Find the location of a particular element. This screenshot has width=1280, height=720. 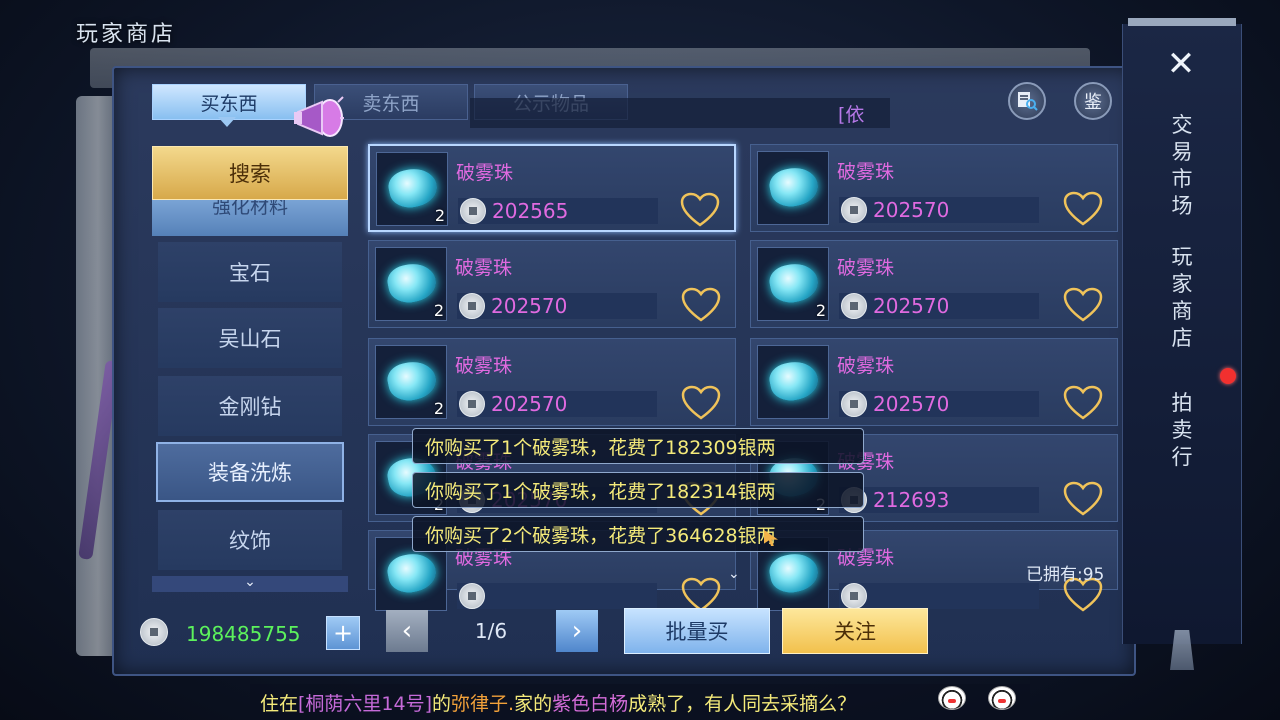

category-partial-item: 强化材料 is located at coordinates (250, 216).